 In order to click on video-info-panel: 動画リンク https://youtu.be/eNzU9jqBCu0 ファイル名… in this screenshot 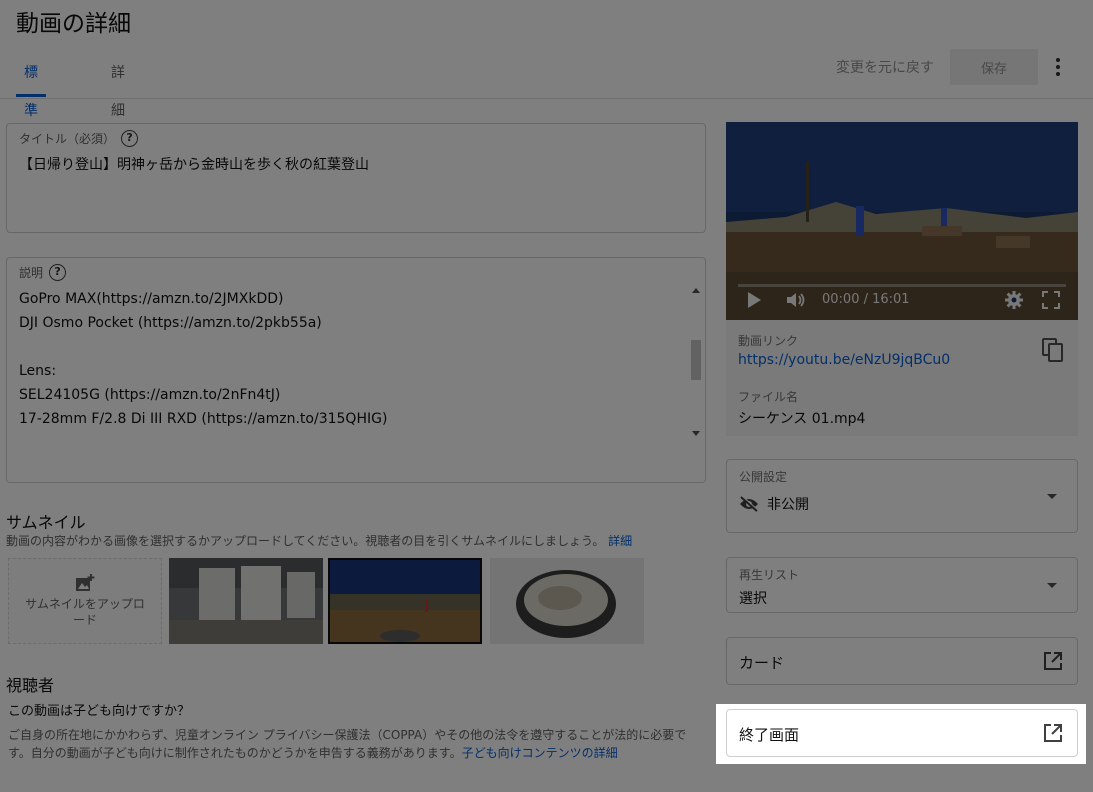, I will do `click(902, 378)`.